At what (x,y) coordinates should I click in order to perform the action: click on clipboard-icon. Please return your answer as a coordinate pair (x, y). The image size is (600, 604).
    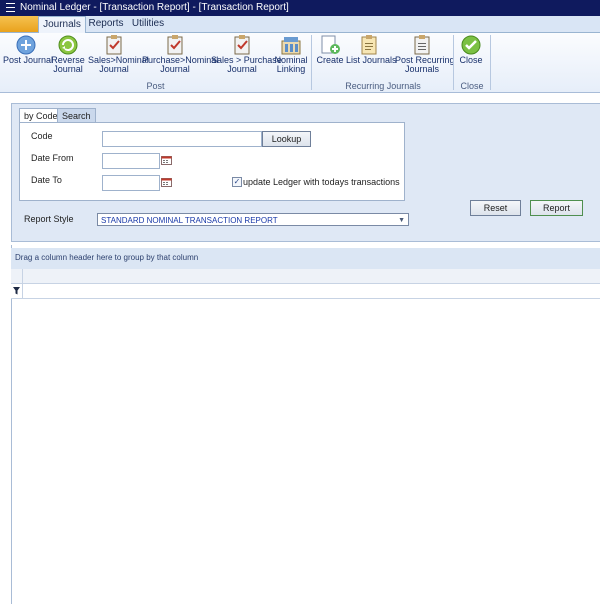
    Looking at the image, I should click on (369, 45).